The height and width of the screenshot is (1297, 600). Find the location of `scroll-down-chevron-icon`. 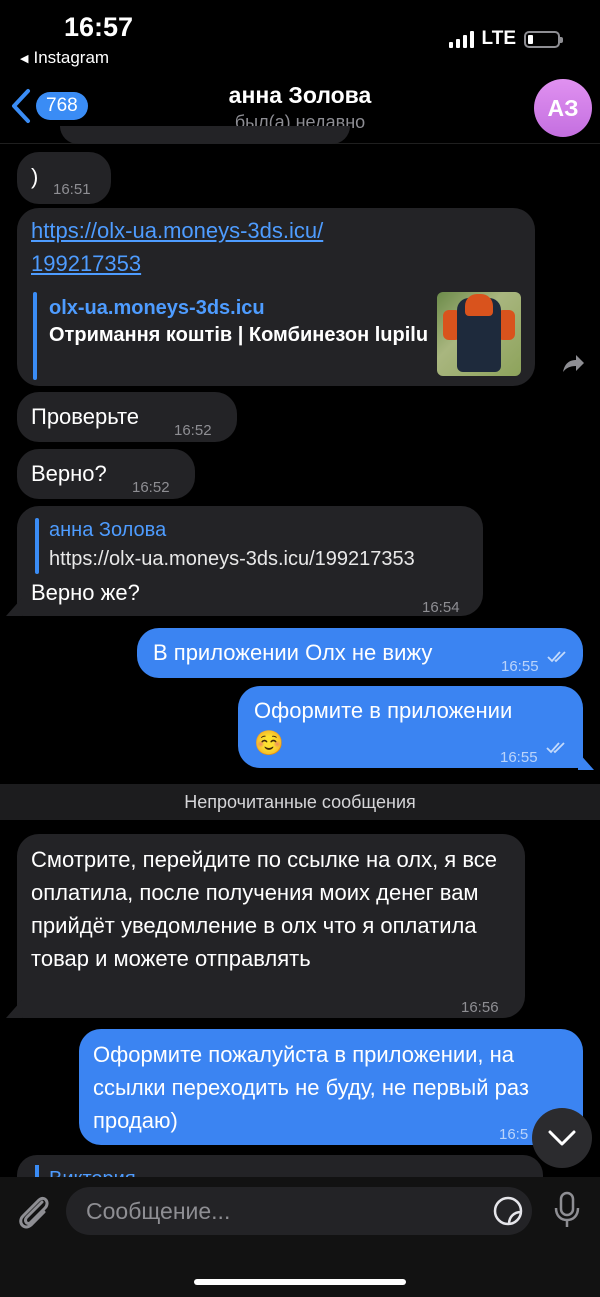

scroll-down-chevron-icon is located at coordinates (562, 1138).